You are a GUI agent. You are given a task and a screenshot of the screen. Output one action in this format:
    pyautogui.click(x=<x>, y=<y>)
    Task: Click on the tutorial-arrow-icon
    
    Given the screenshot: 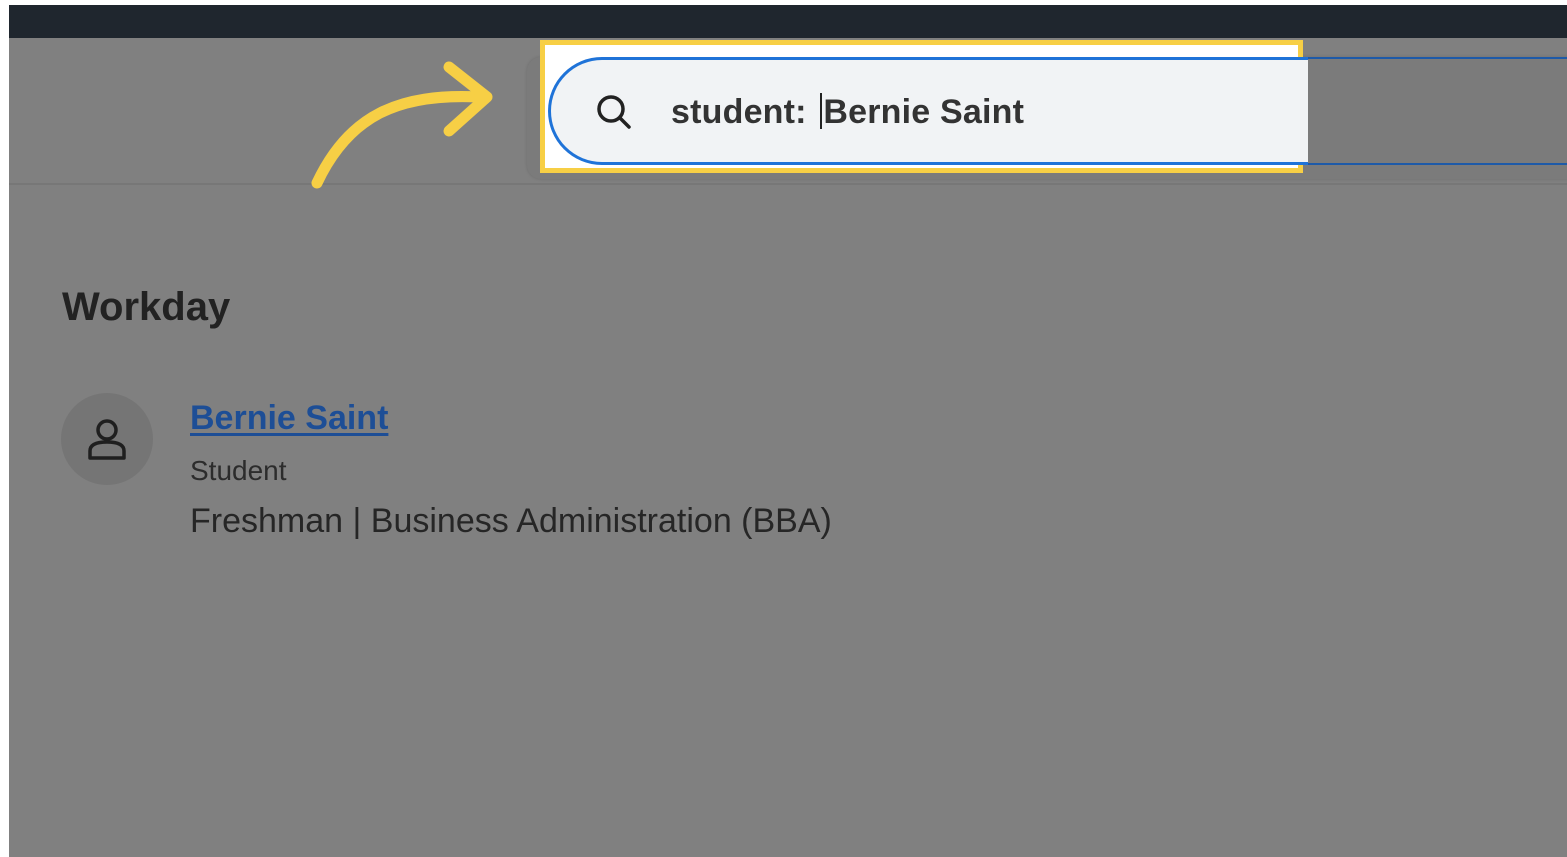 What is the action you would take?
    pyautogui.click(x=402, y=125)
    